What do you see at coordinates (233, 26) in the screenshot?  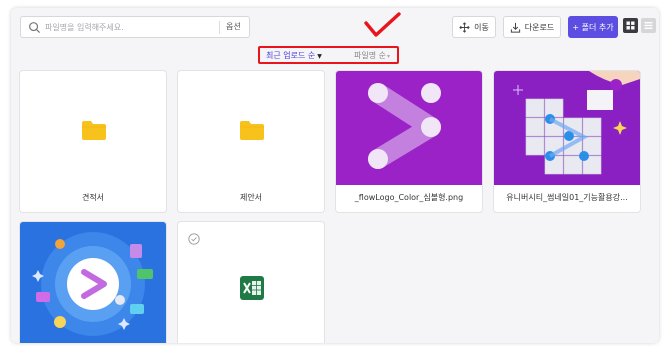 I see `search-option-button: 옵션` at bounding box center [233, 26].